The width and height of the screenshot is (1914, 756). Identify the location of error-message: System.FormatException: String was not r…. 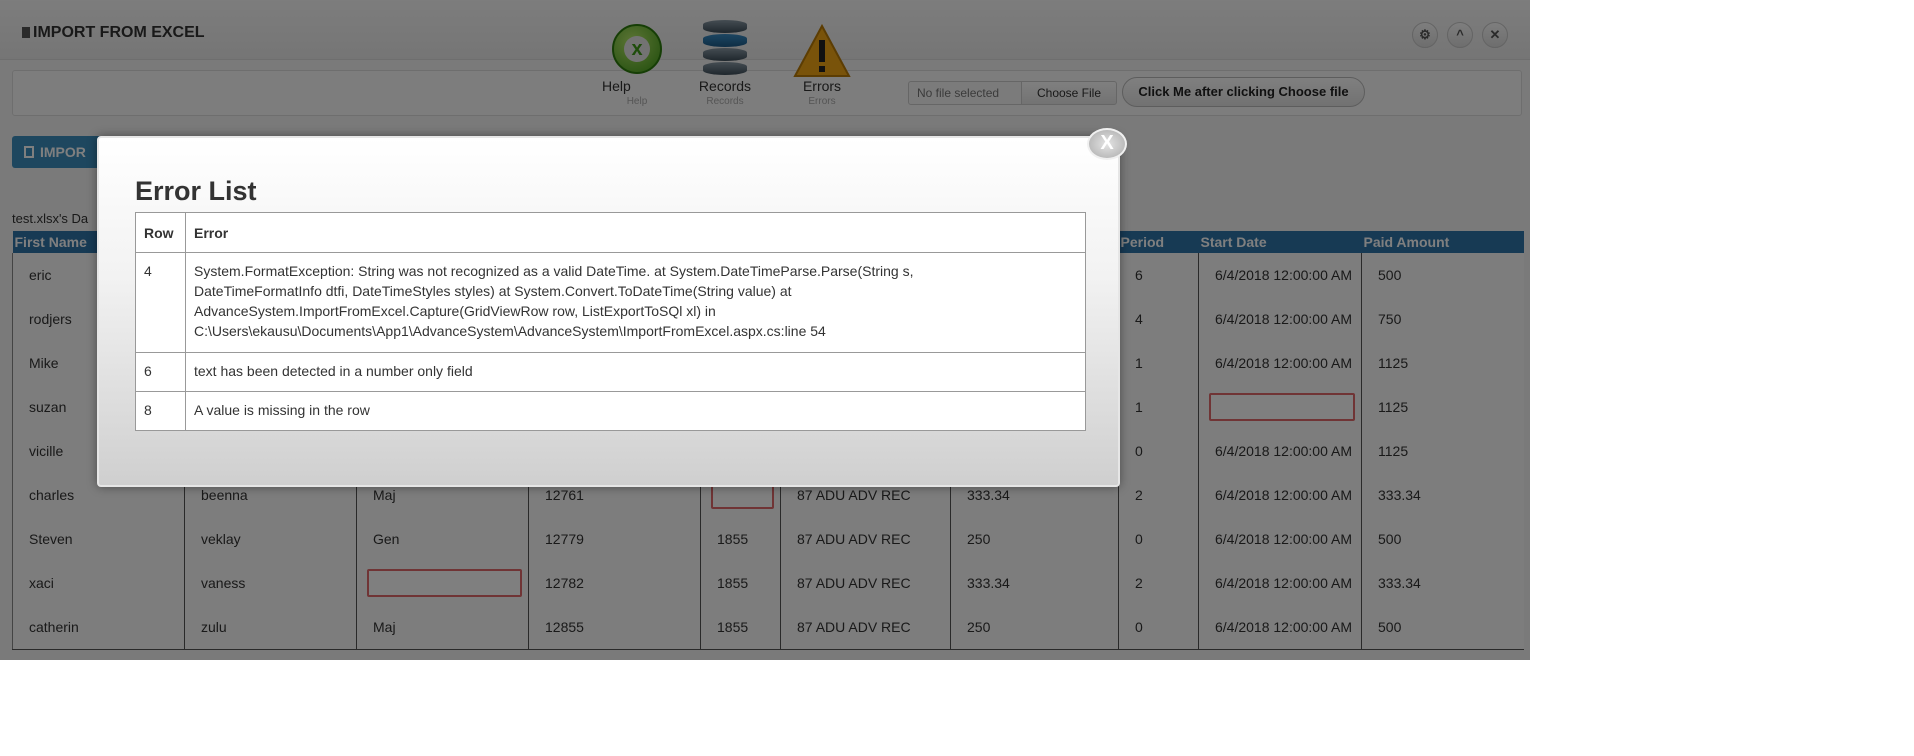
(635, 302).